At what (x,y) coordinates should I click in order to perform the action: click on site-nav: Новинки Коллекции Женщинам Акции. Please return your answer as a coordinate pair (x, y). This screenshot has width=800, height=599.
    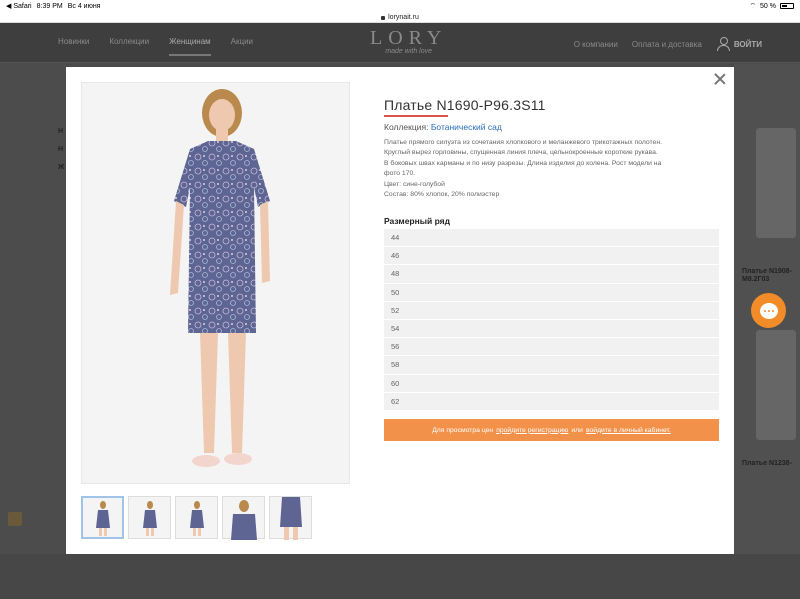
    Looking at the image, I should click on (155, 46).